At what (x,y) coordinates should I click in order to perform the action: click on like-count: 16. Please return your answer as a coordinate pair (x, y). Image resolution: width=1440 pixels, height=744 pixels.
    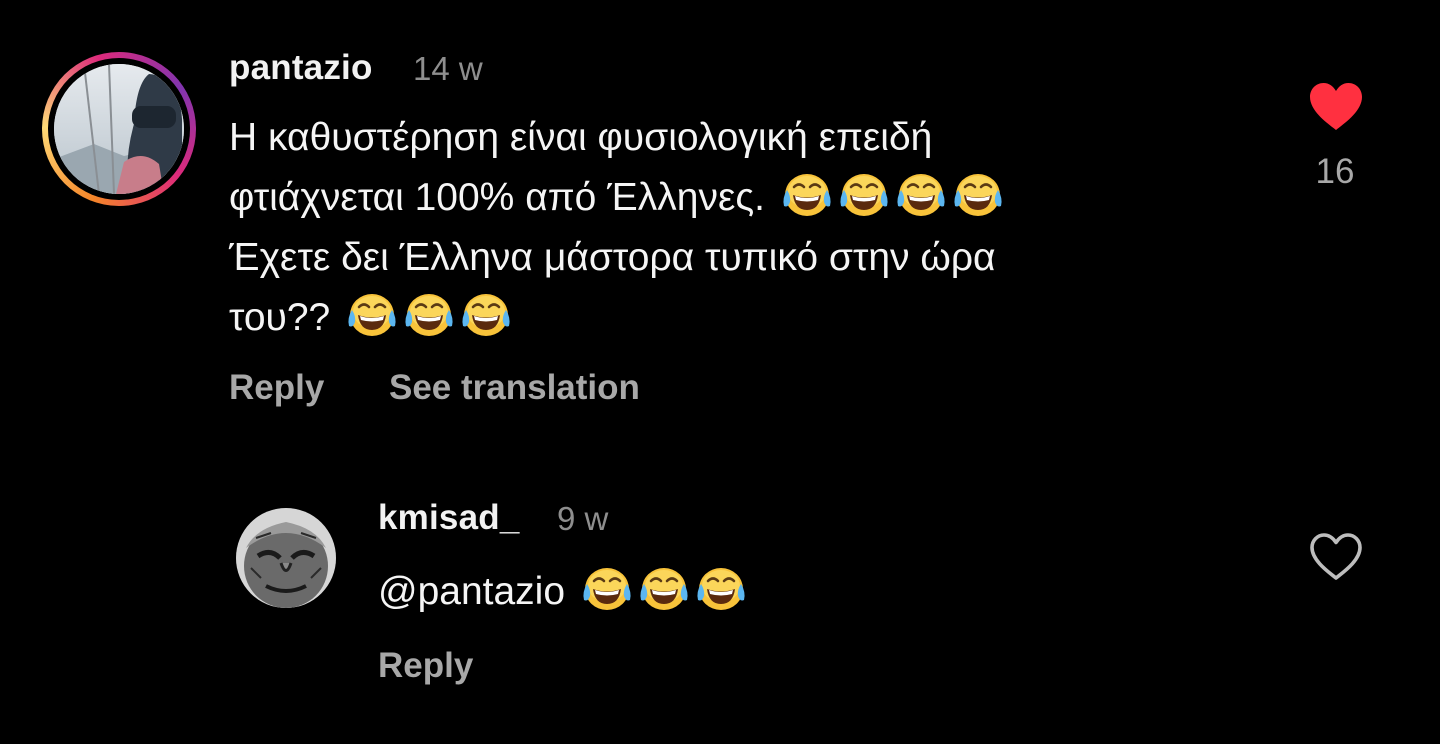
    Looking at the image, I should click on (1335, 171).